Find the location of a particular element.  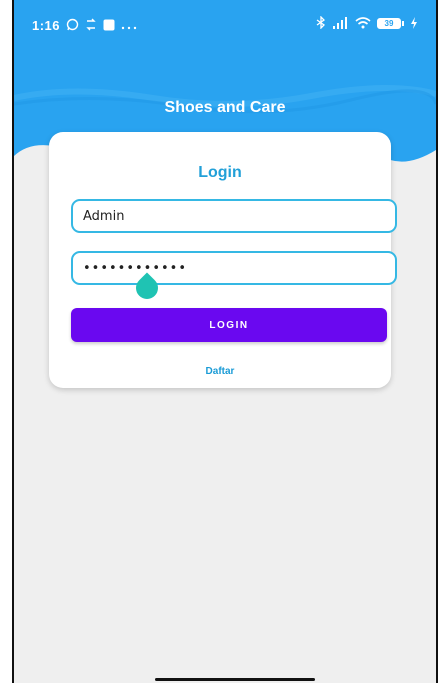

sync-icon is located at coordinates (91, 25).